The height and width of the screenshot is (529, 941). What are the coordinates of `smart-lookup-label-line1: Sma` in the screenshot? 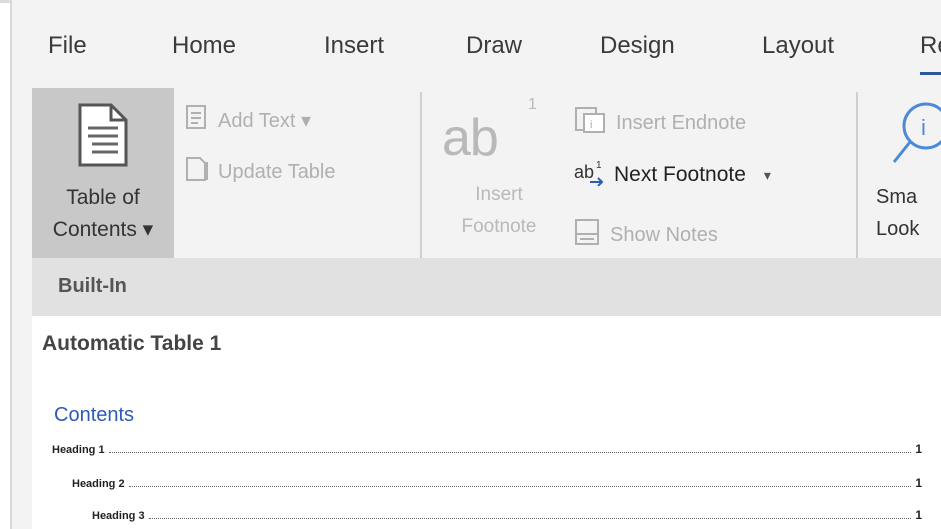 It's located at (897, 197).